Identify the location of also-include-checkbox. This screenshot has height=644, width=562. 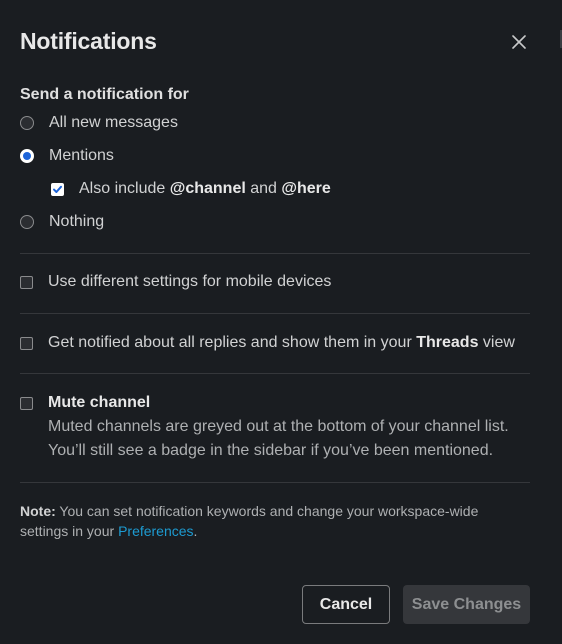
(57, 189).